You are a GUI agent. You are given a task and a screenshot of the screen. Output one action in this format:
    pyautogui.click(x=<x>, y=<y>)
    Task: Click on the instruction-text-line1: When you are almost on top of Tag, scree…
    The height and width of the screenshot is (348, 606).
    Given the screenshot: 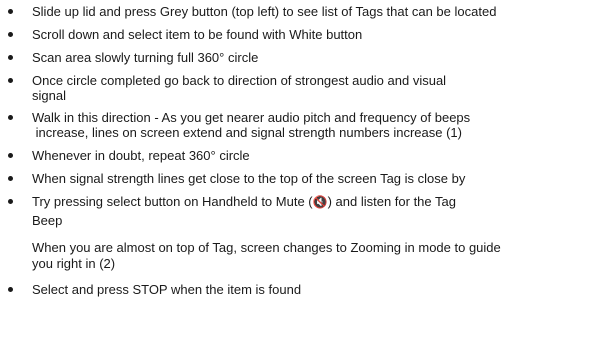 What is the action you would take?
    pyautogui.click(x=266, y=247)
    